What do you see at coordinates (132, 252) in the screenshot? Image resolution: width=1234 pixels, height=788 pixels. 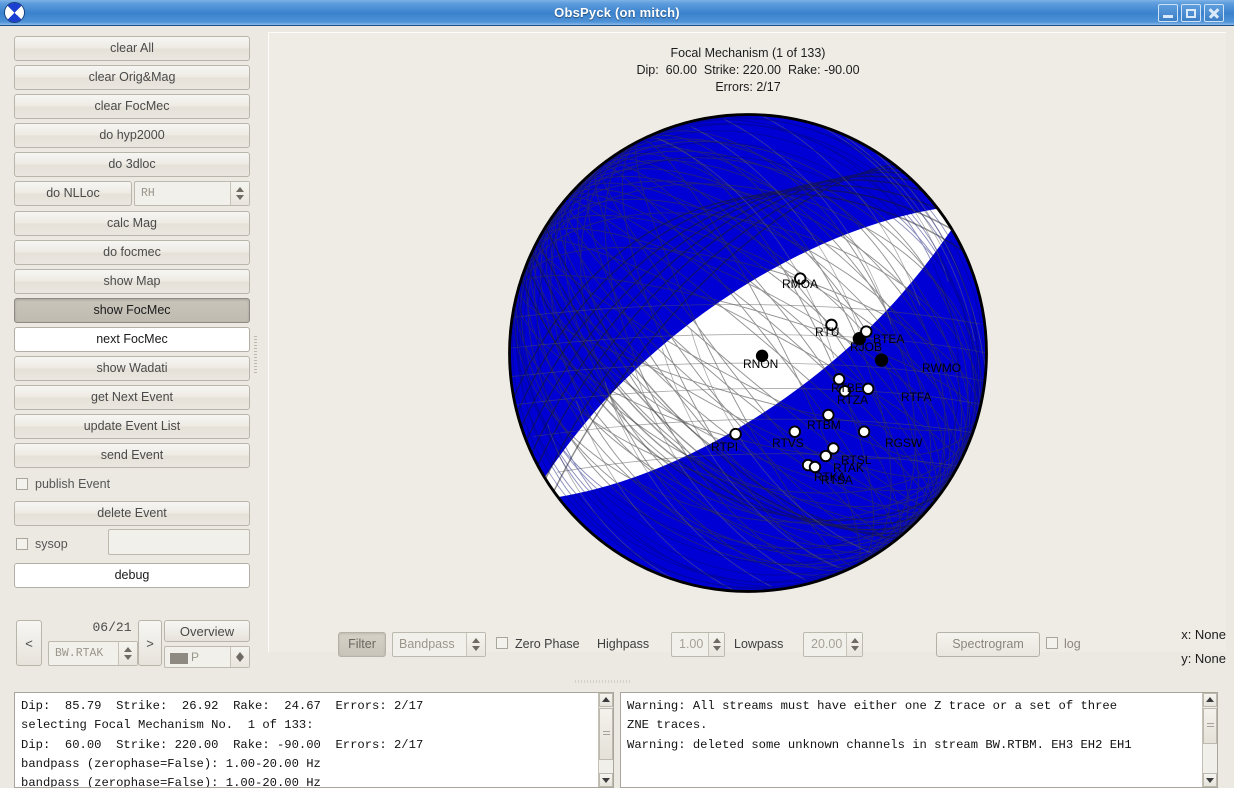 I see `do-focmec-button: do focmec` at bounding box center [132, 252].